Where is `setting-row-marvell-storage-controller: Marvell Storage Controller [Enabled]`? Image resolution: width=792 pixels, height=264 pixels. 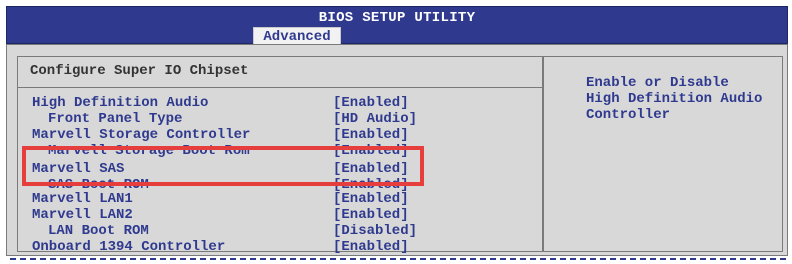
setting-row-marvell-storage-controller: Marvell Storage Controller [Enabled] is located at coordinates (280, 135).